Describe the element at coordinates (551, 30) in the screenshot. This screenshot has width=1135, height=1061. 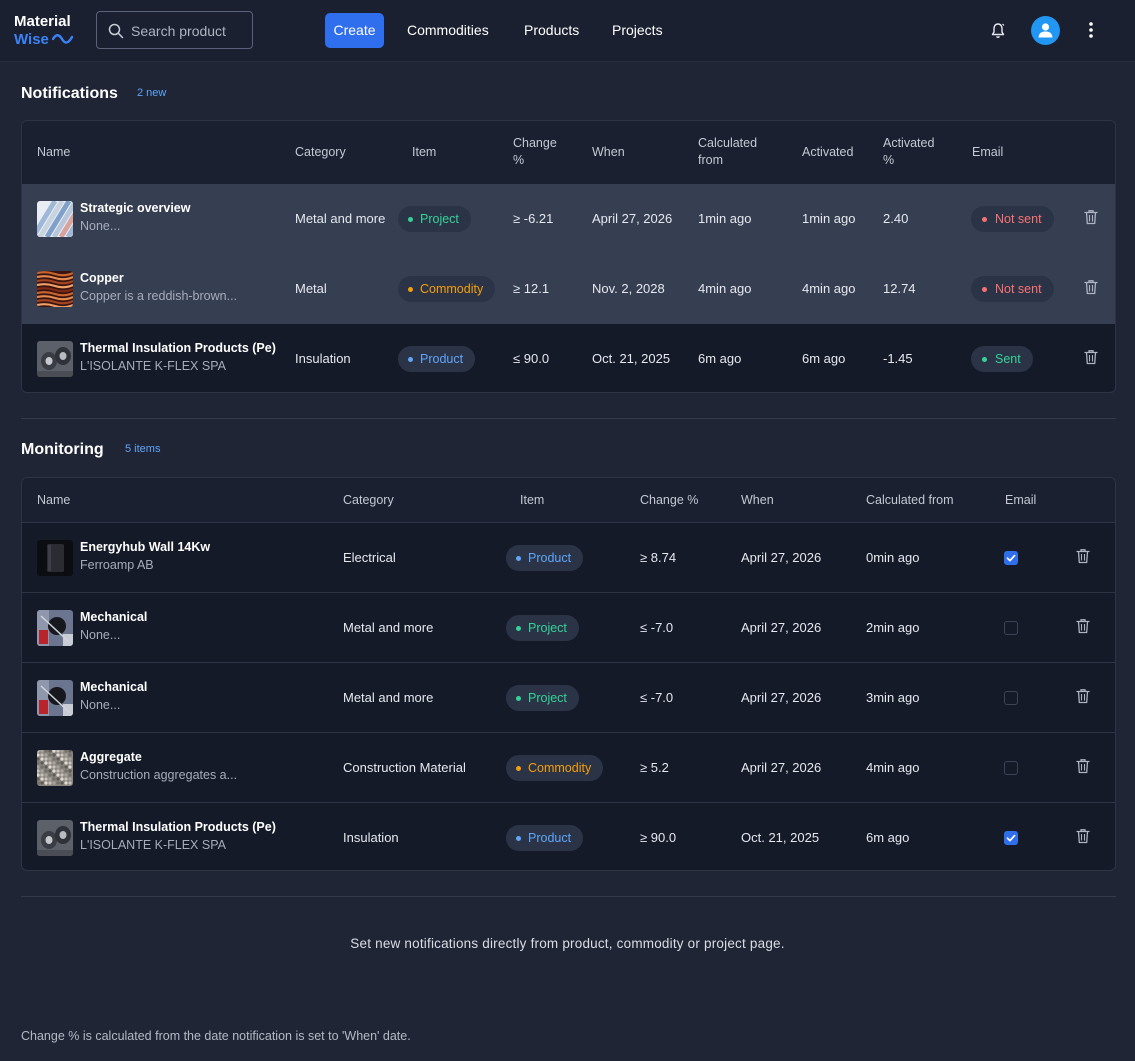
I see `nav-products: Products` at that location.